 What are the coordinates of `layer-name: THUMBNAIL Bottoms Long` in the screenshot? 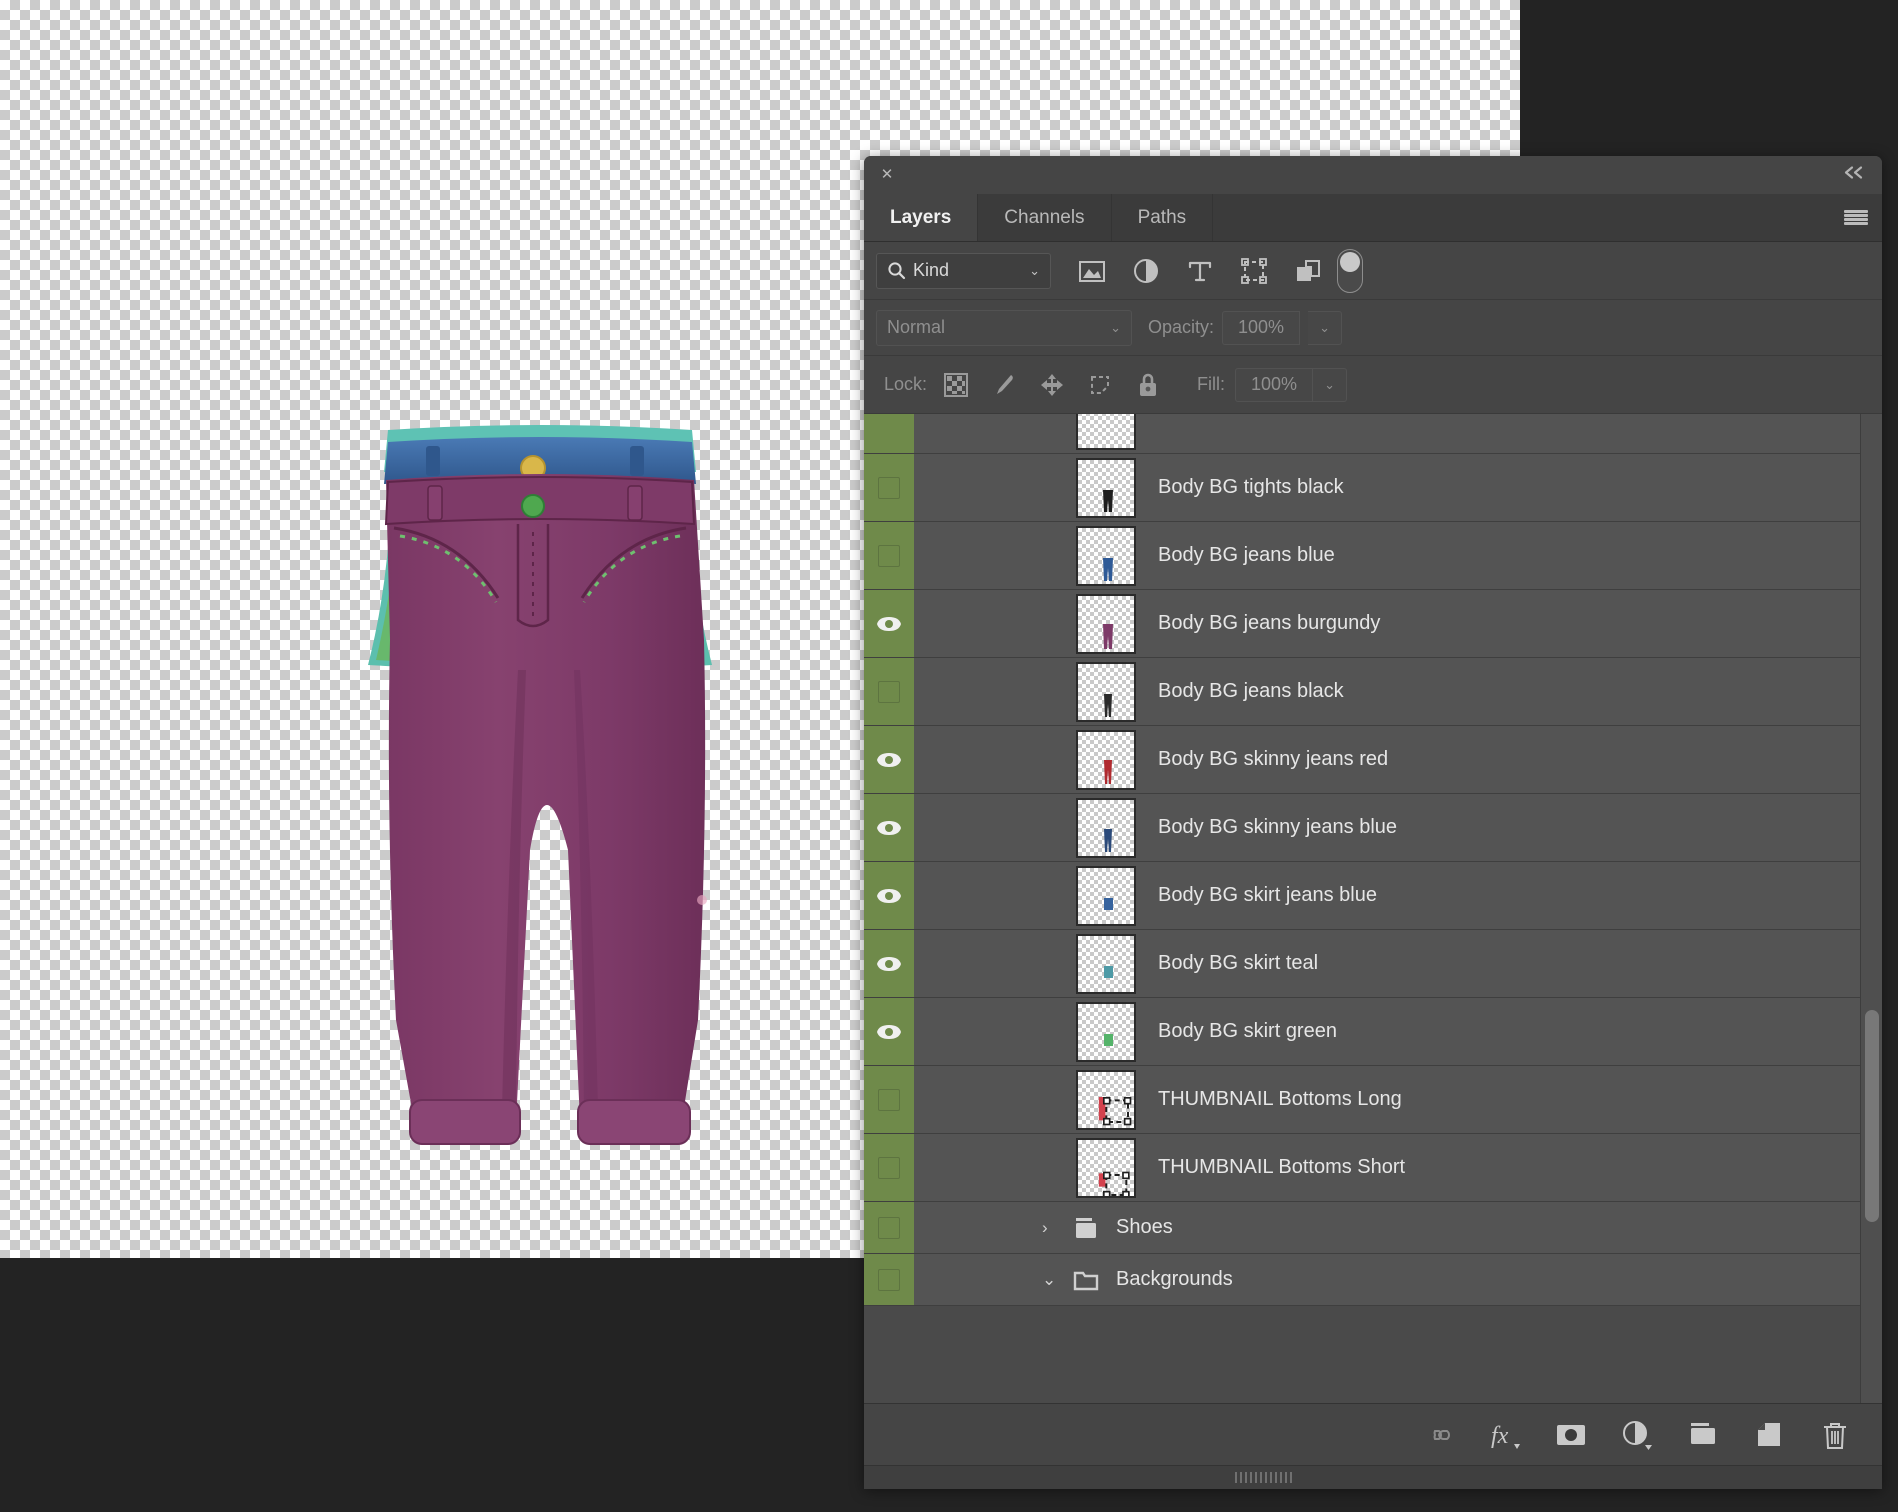 It's located at (1500, 1099).